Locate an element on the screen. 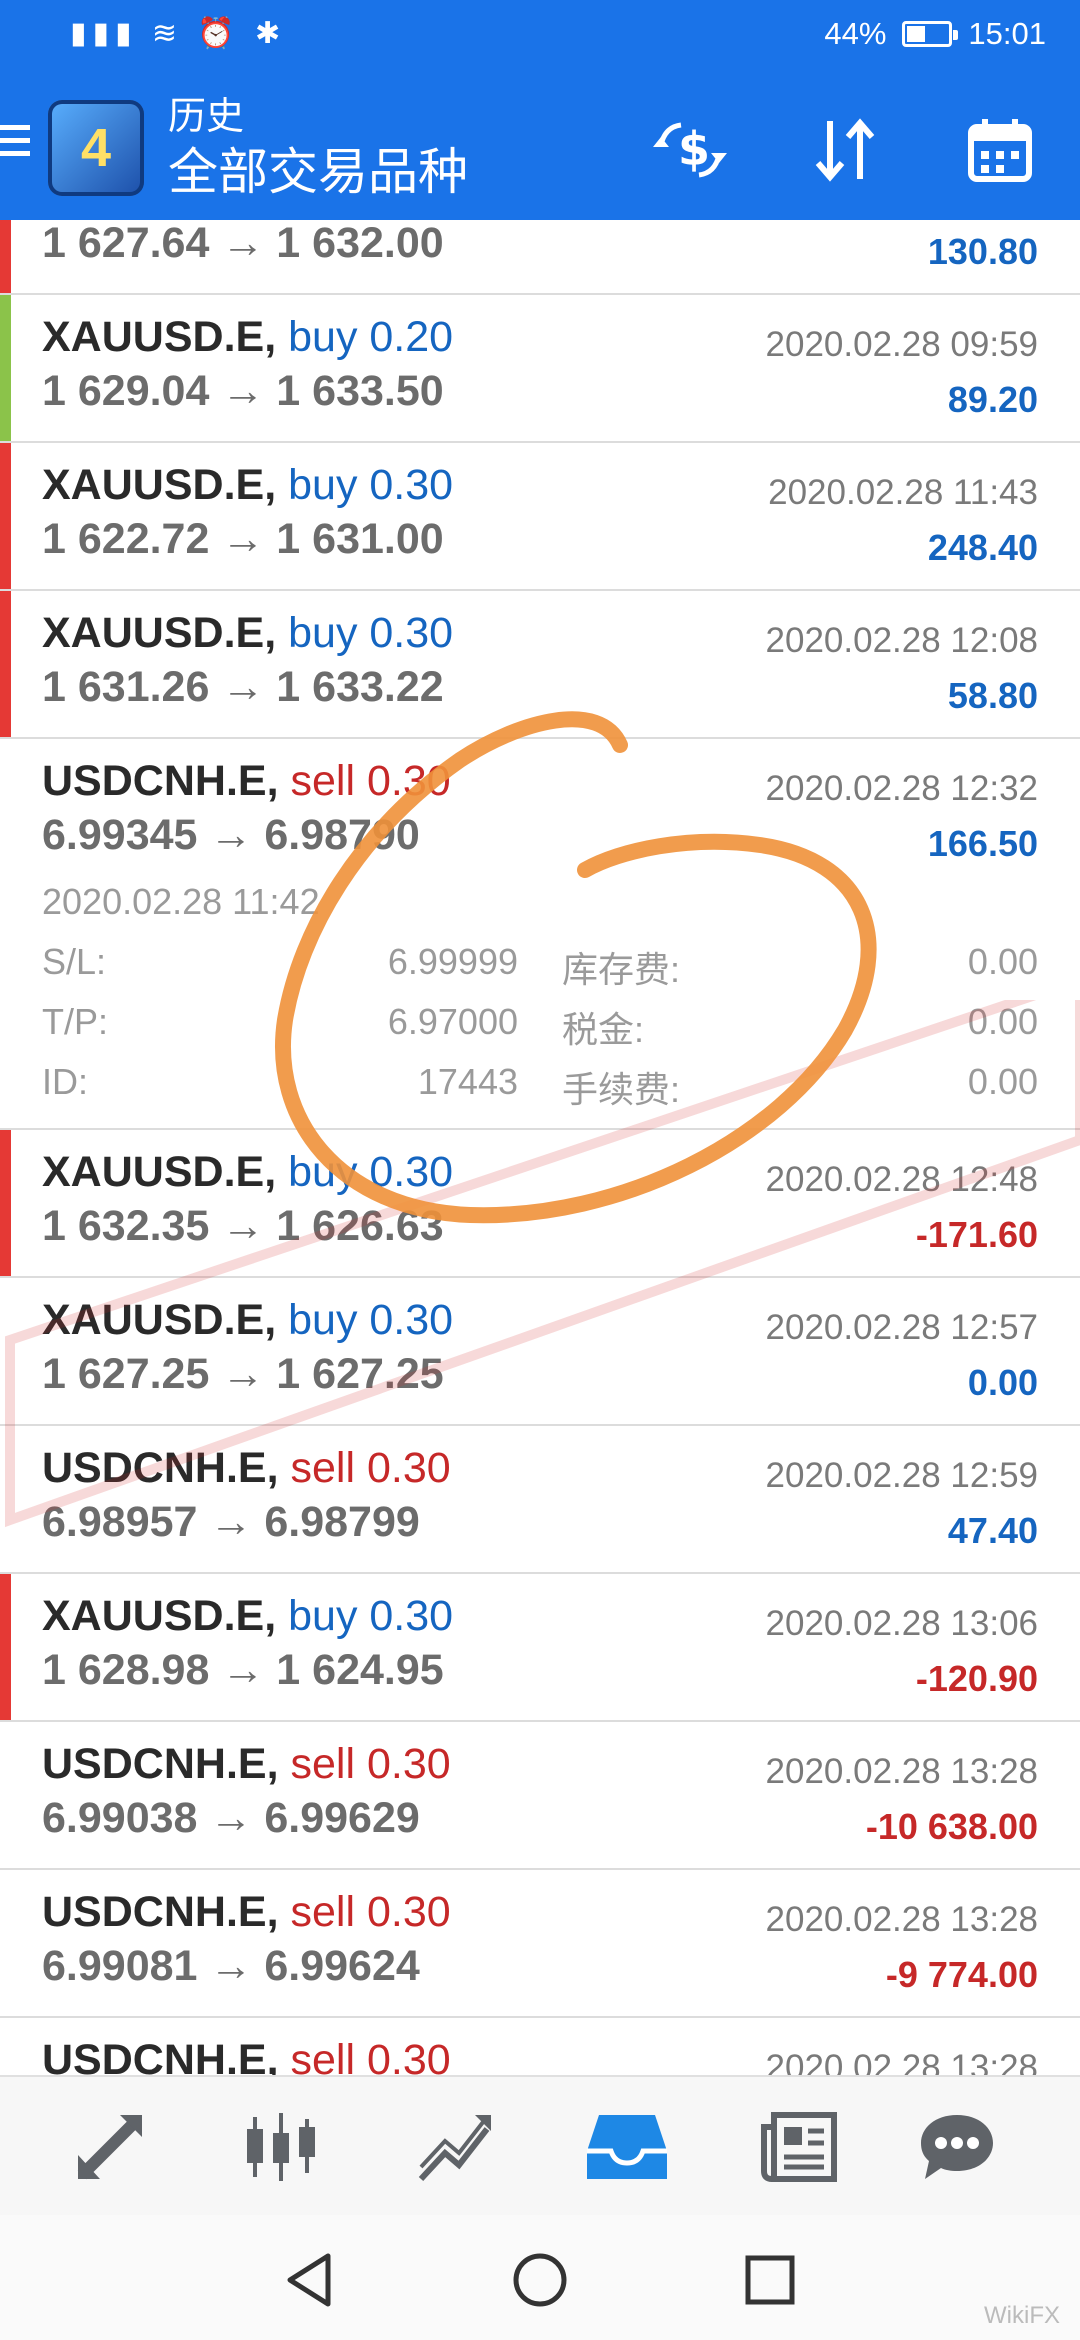 This screenshot has height=2340, width=1080. trade-symbol: XAUUSD.E, buy 0.30 is located at coordinates (247, 633).